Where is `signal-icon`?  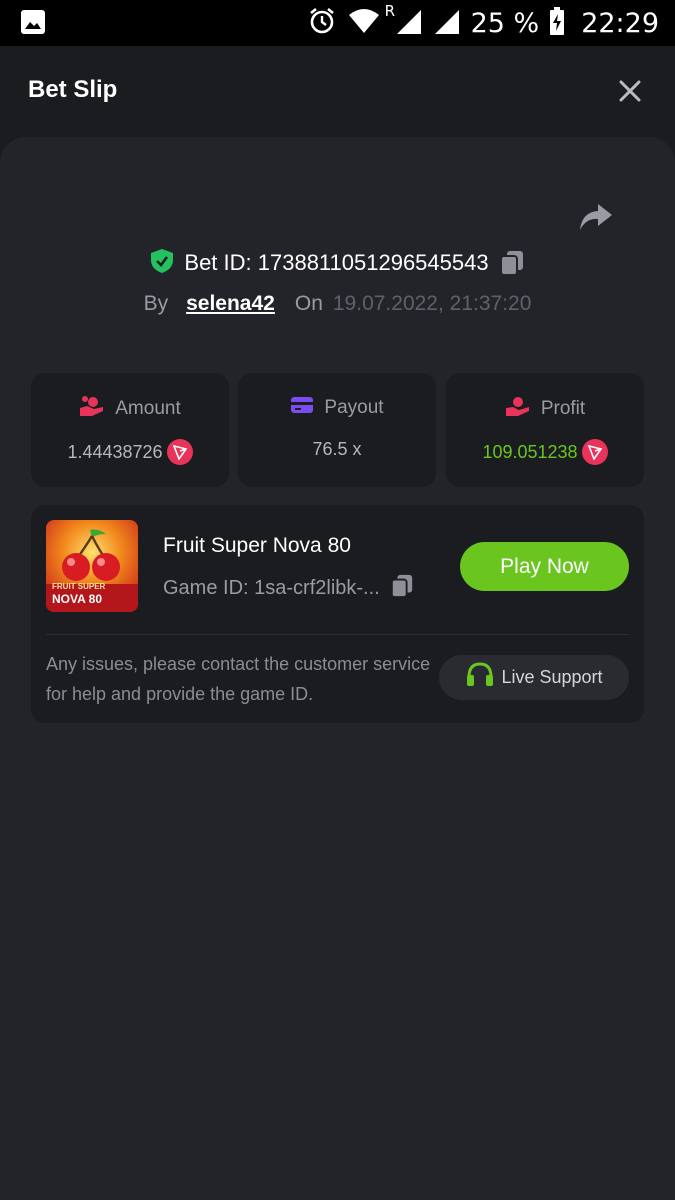
signal-icon is located at coordinates (447, 23).